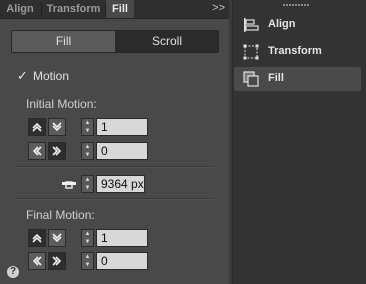 The height and width of the screenshot is (284, 366). What do you see at coordinates (87, 238) in the screenshot?
I see `final-vertical-spinner: ▲ ▼` at bounding box center [87, 238].